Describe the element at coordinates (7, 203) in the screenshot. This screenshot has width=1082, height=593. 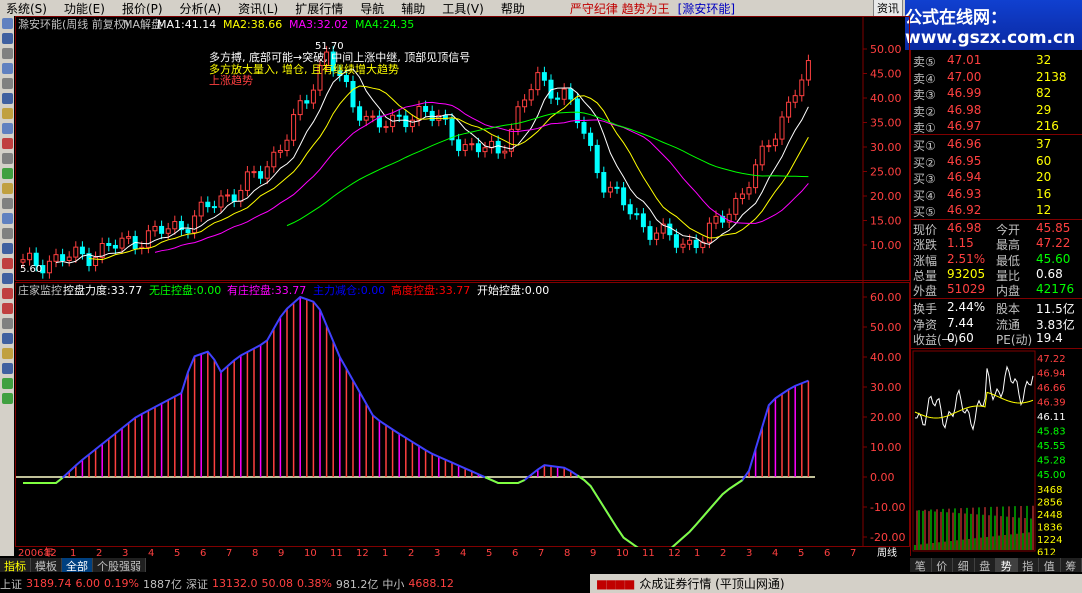
I see `print-icon` at that location.